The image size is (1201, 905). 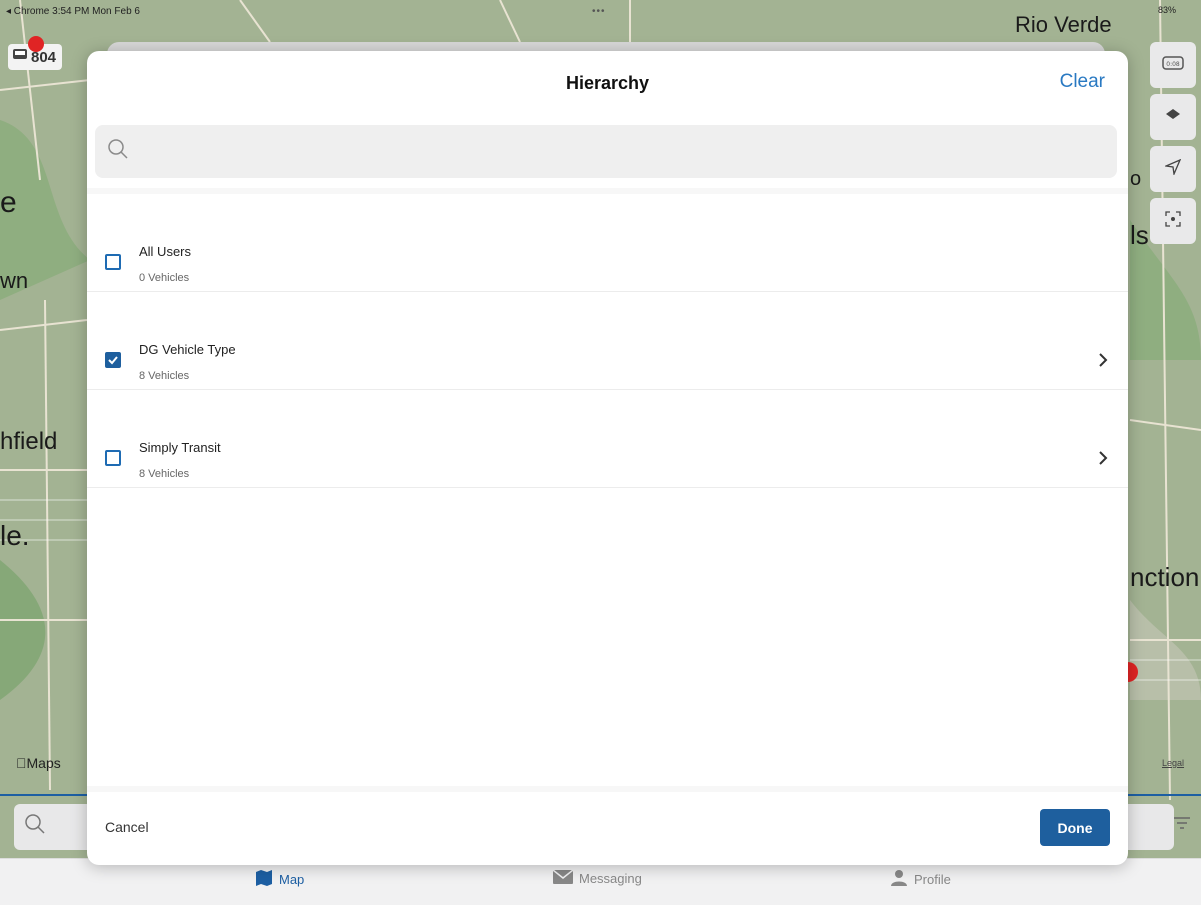 I want to click on sheet-title: Hierarchy, so click(x=607, y=83).